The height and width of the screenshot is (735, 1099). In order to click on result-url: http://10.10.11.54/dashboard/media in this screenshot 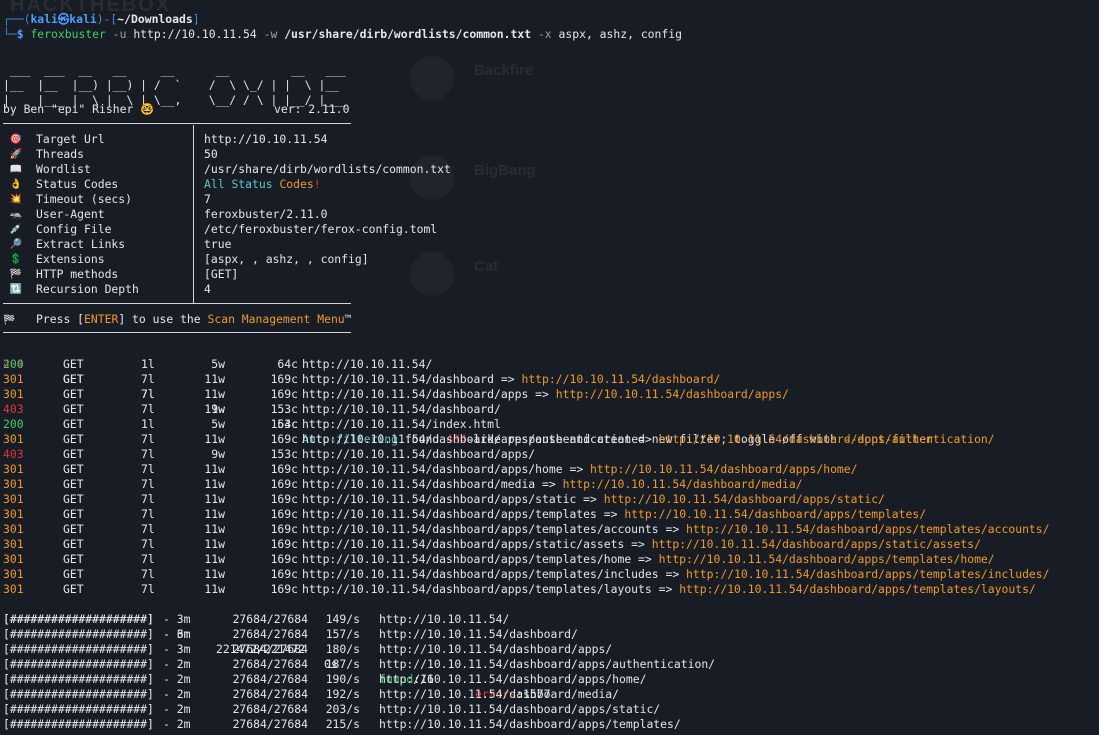, I will do `click(418, 484)`.